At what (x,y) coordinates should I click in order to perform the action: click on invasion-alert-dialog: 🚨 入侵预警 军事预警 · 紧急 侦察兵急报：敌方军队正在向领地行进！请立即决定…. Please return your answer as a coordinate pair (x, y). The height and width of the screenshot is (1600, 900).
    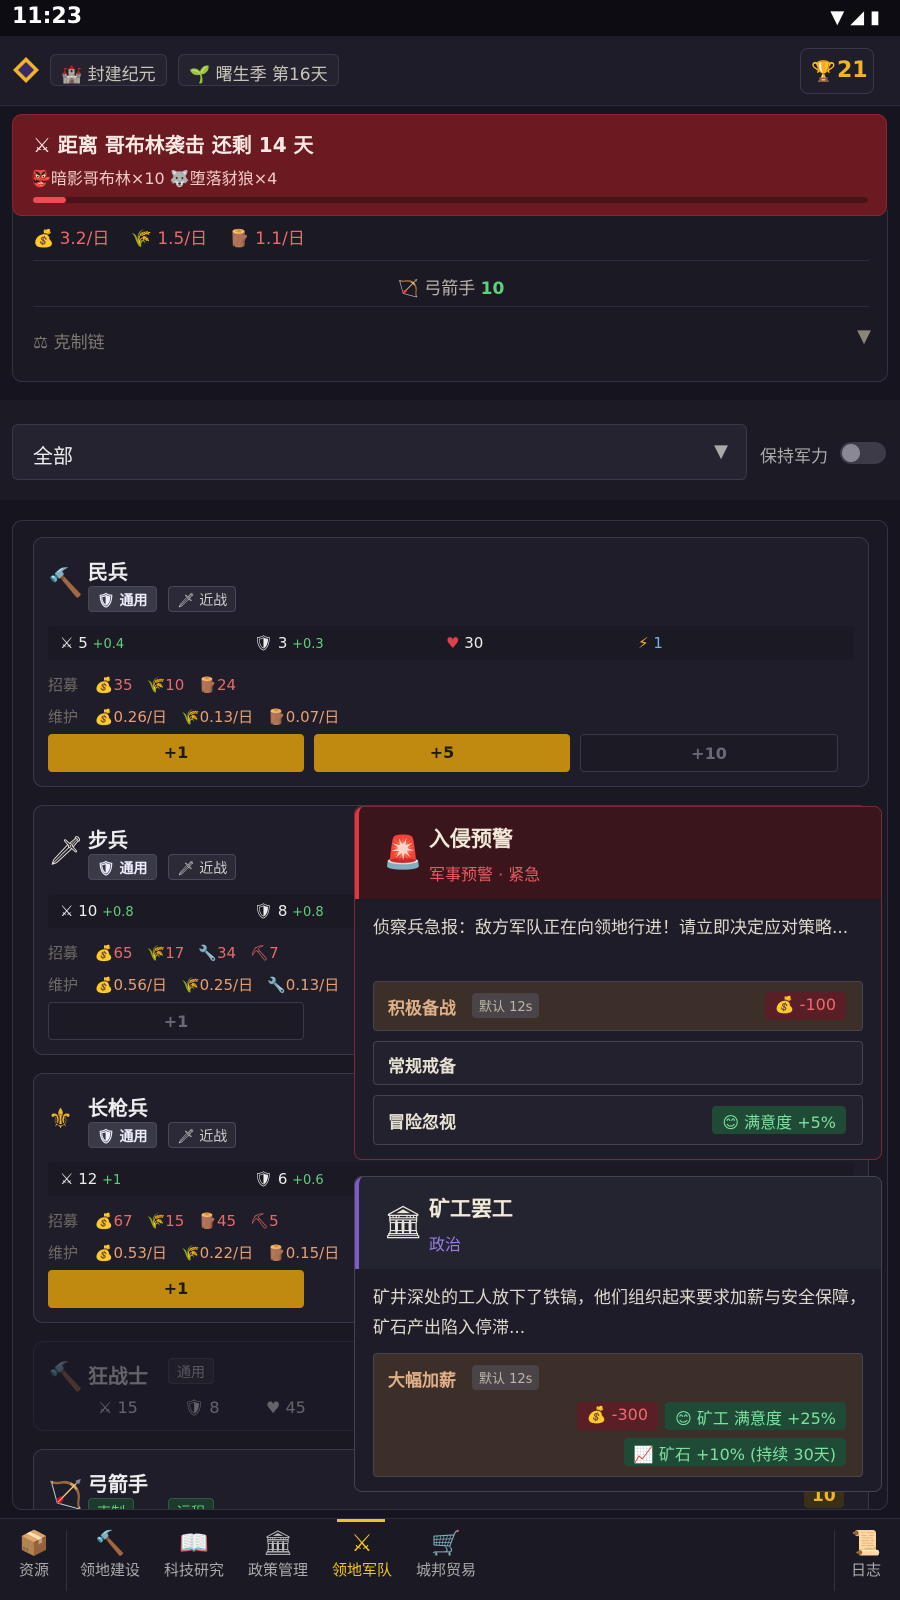
    Looking at the image, I should click on (618, 983).